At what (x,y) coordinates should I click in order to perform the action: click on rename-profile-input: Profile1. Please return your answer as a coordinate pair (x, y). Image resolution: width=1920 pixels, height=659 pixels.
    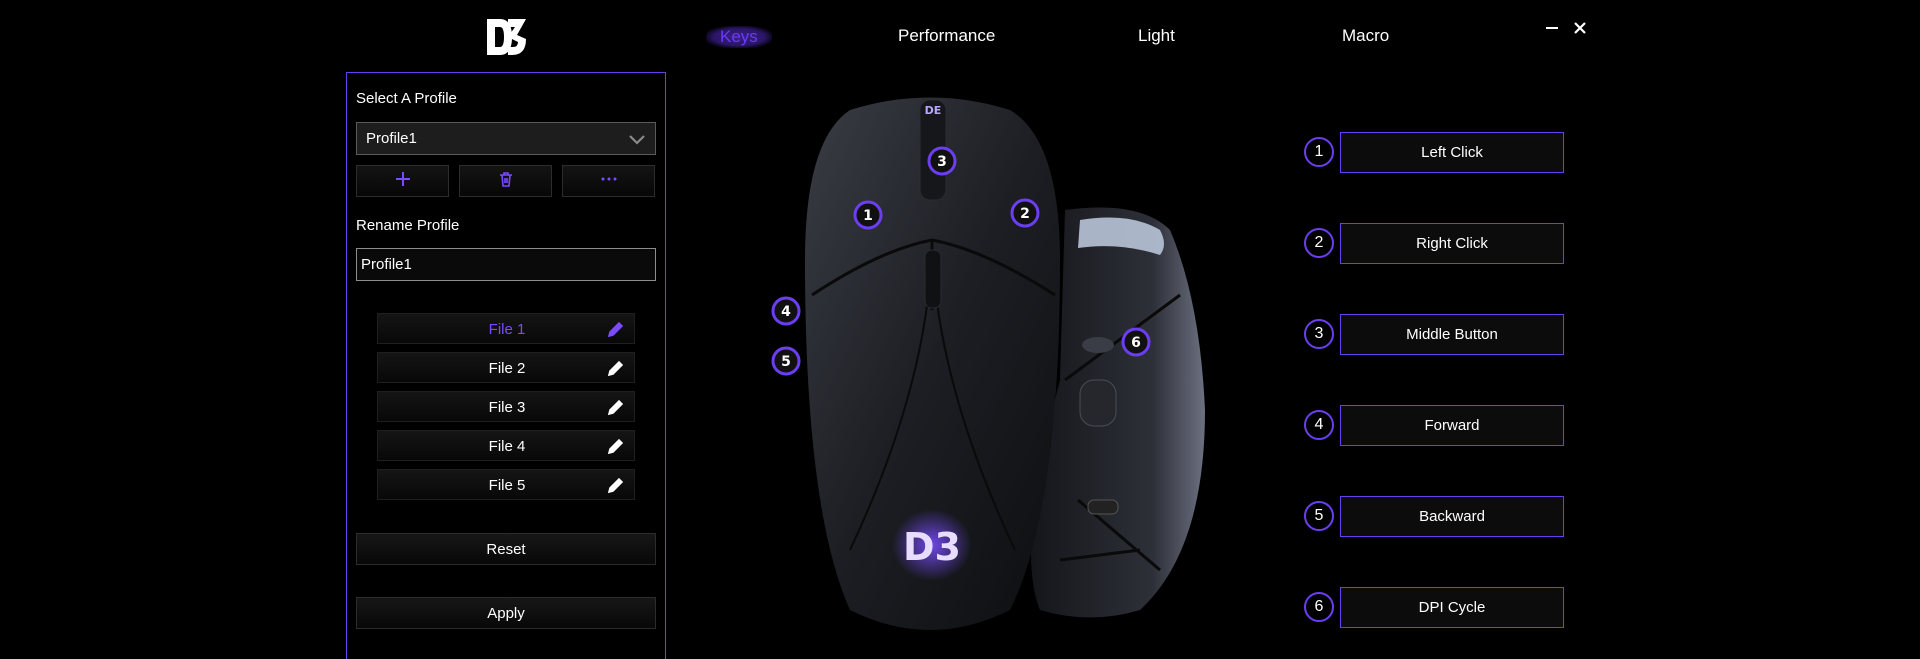
    Looking at the image, I should click on (506, 264).